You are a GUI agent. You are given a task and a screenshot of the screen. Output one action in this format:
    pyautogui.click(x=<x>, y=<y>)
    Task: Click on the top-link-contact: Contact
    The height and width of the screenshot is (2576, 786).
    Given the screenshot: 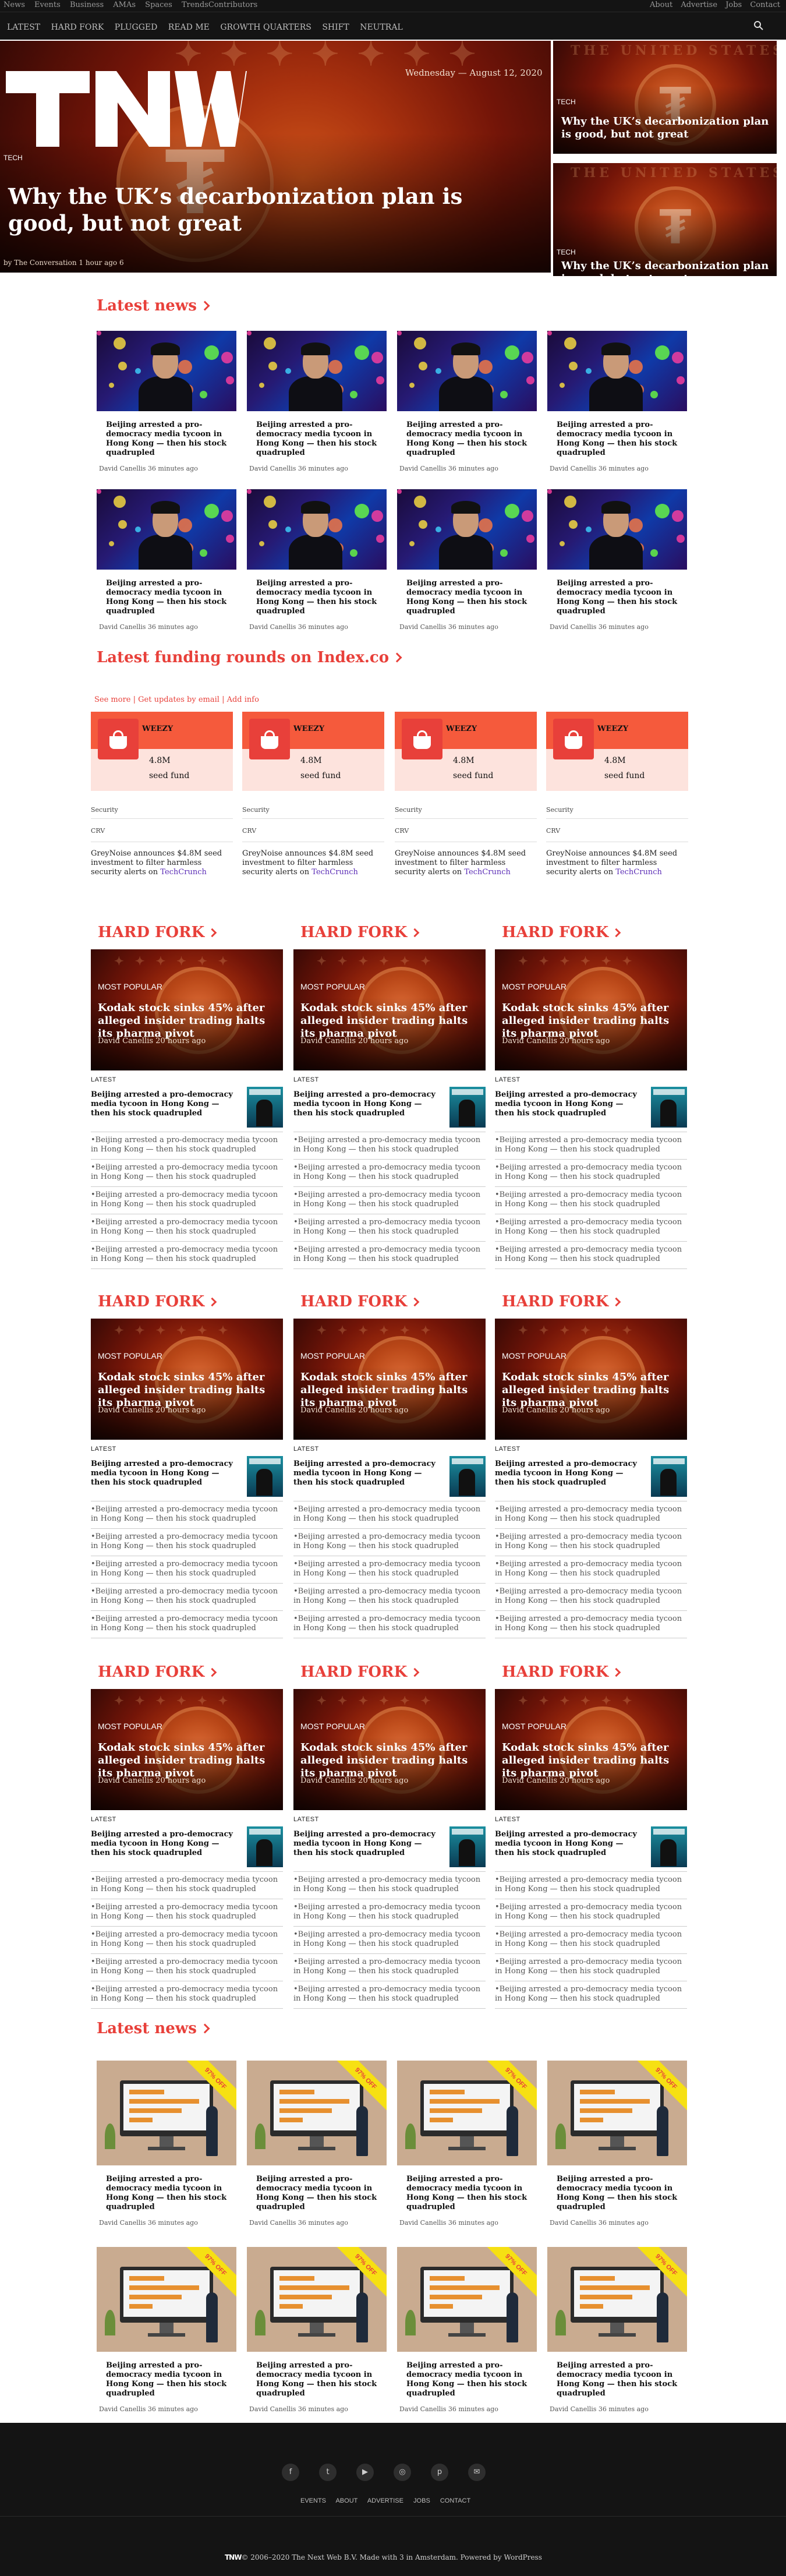 What is the action you would take?
    pyautogui.click(x=765, y=5)
    